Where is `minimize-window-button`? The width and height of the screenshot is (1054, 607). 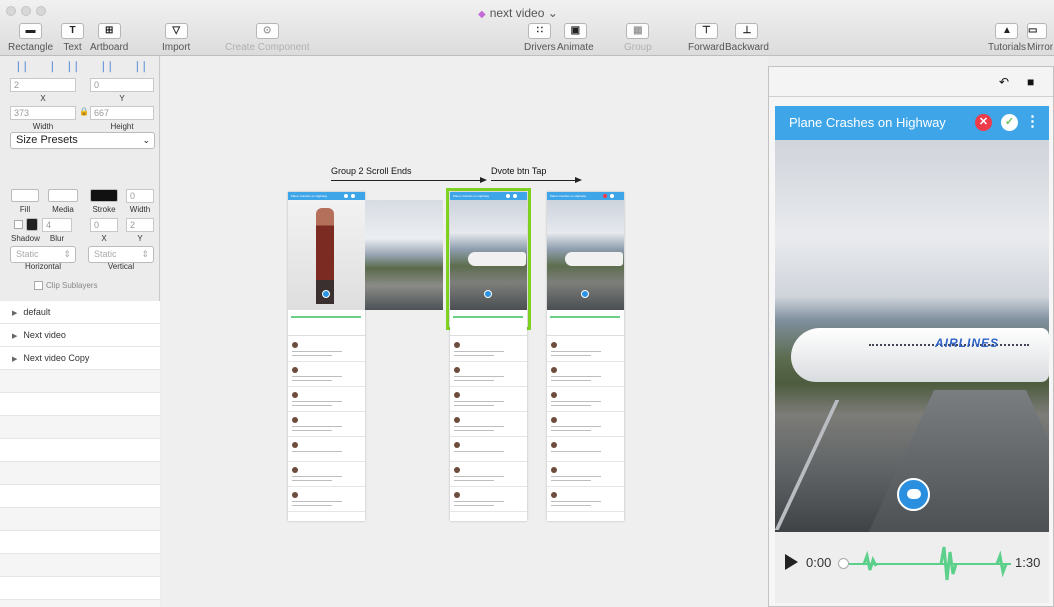
minimize-window-button is located at coordinates (26, 11).